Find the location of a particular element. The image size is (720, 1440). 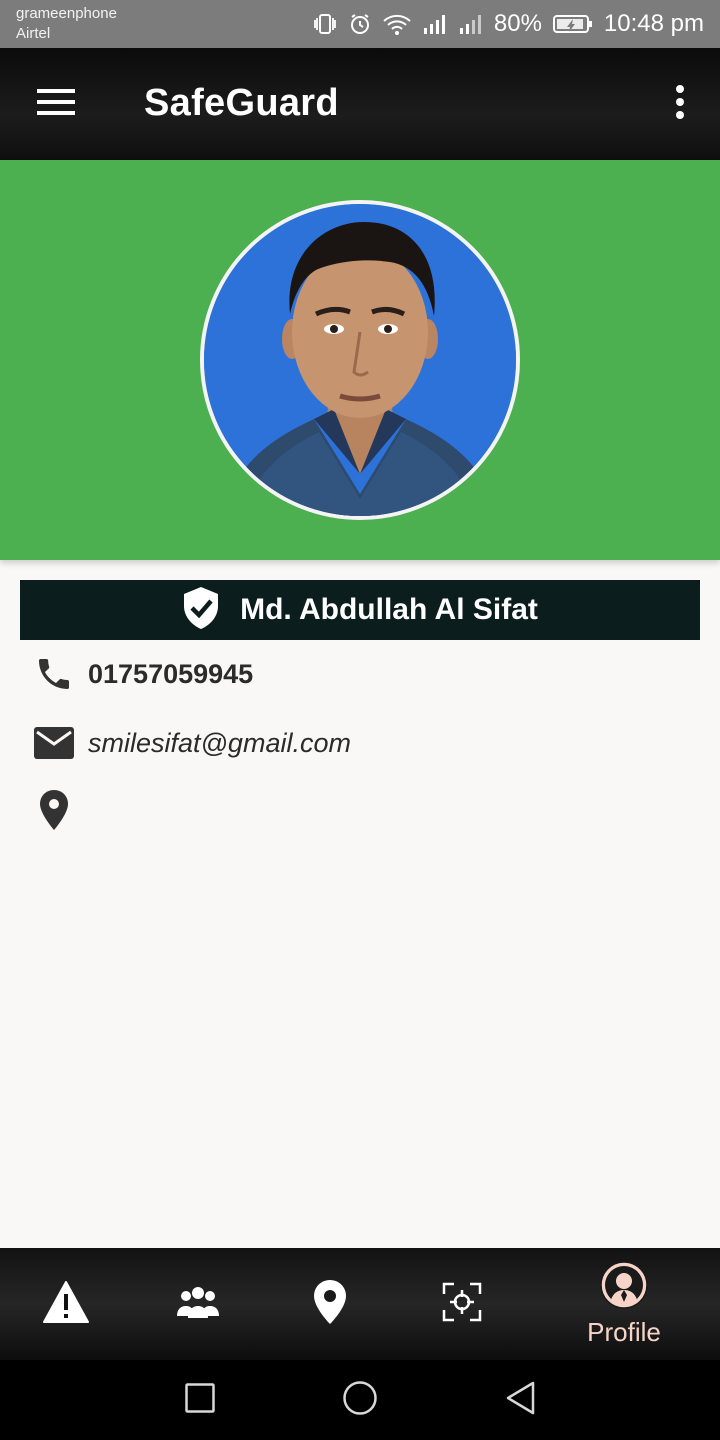

nav-profile-label: Profile is located at coordinates (624, 1332).